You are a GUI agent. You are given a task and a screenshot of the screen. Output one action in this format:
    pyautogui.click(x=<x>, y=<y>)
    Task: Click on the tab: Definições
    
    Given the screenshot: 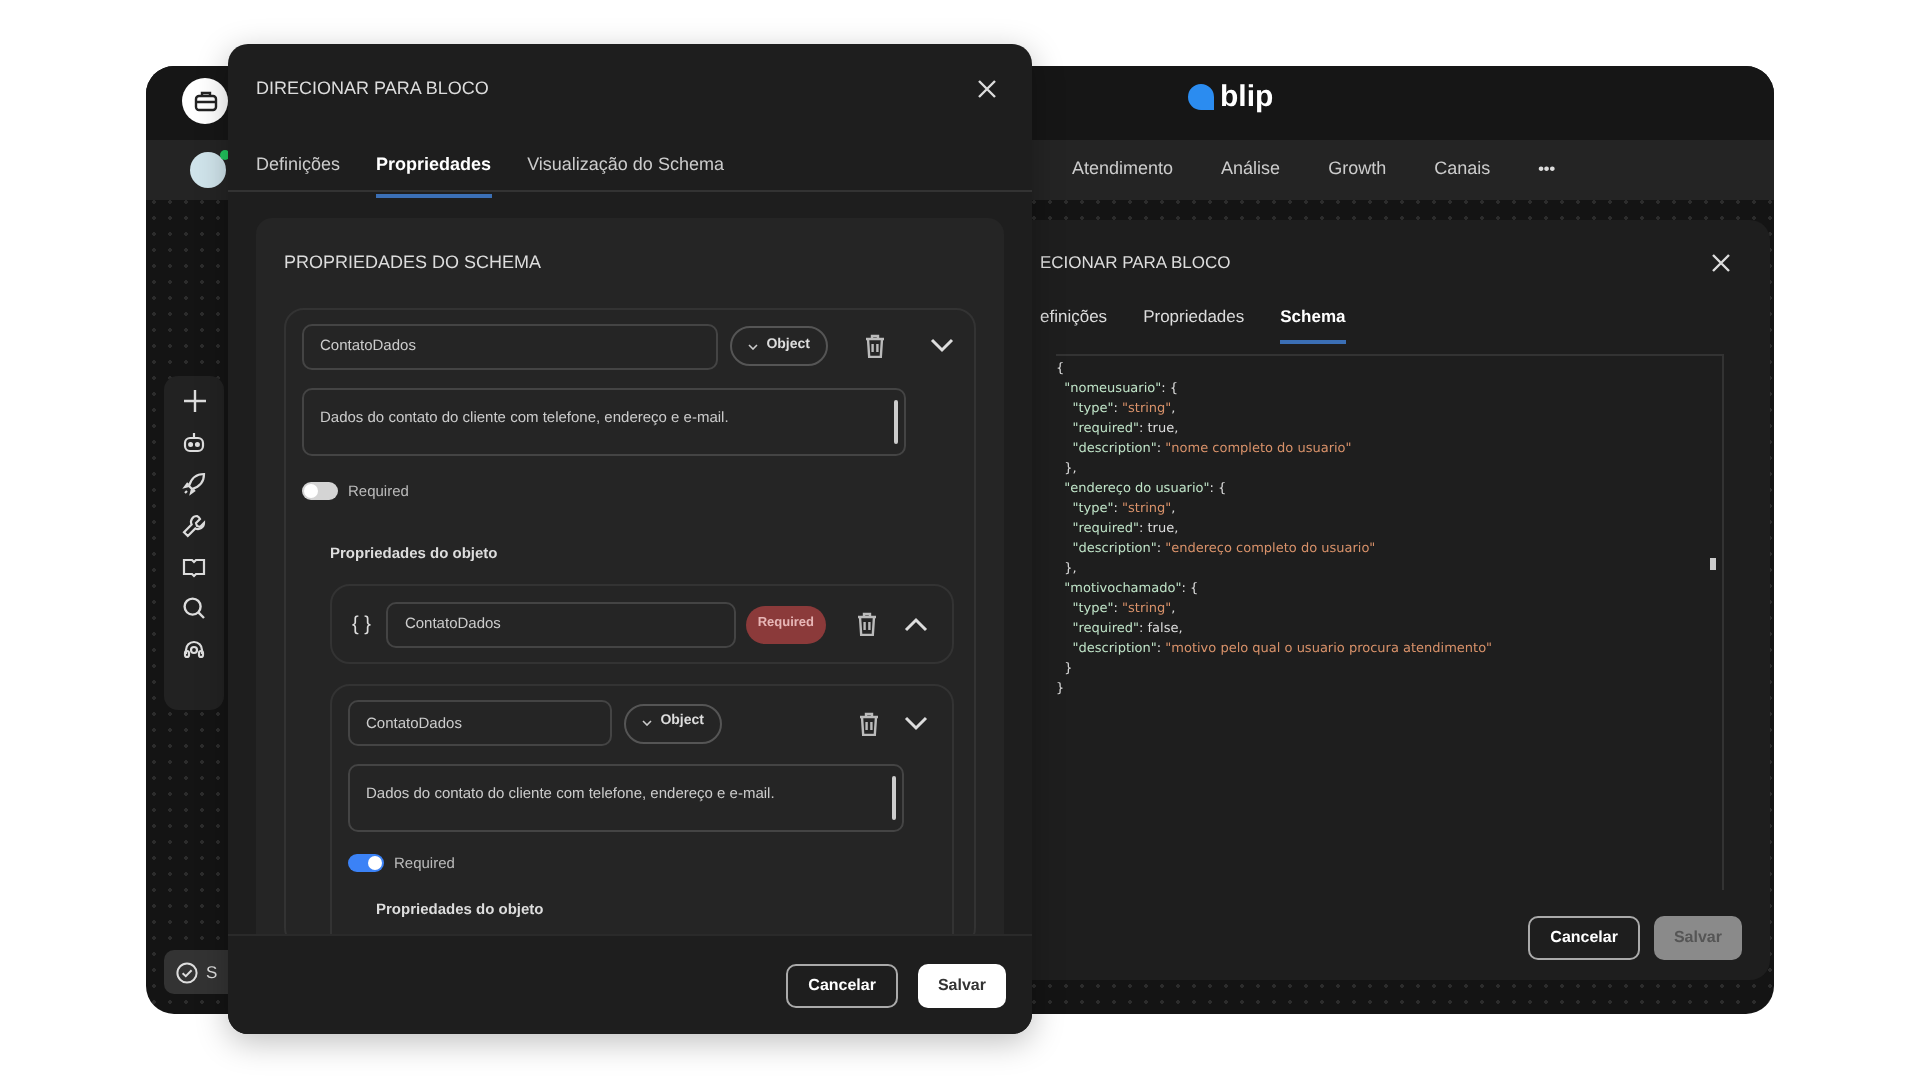 What is the action you would take?
    pyautogui.click(x=298, y=174)
    